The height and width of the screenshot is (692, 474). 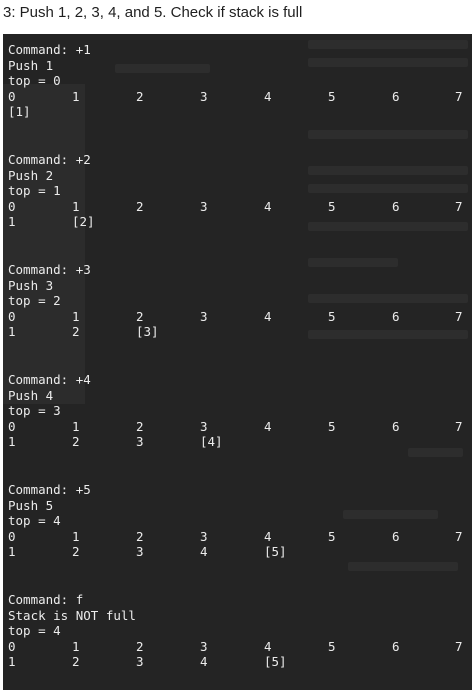 What do you see at coordinates (49, 49) in the screenshot?
I see `command-line: Command: +1` at bounding box center [49, 49].